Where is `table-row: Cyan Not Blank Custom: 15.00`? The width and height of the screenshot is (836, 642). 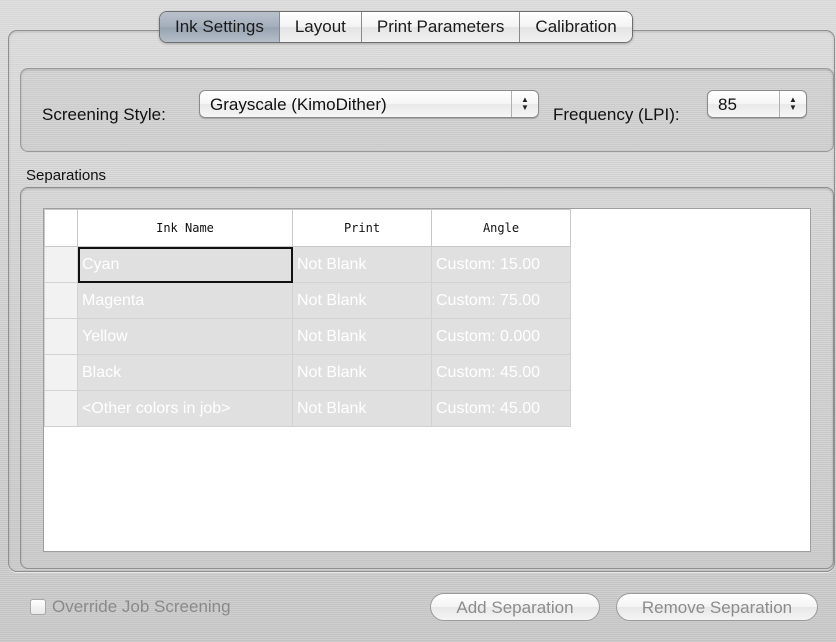
table-row: Cyan Not Blank Custom: 15.00 is located at coordinates (307, 264).